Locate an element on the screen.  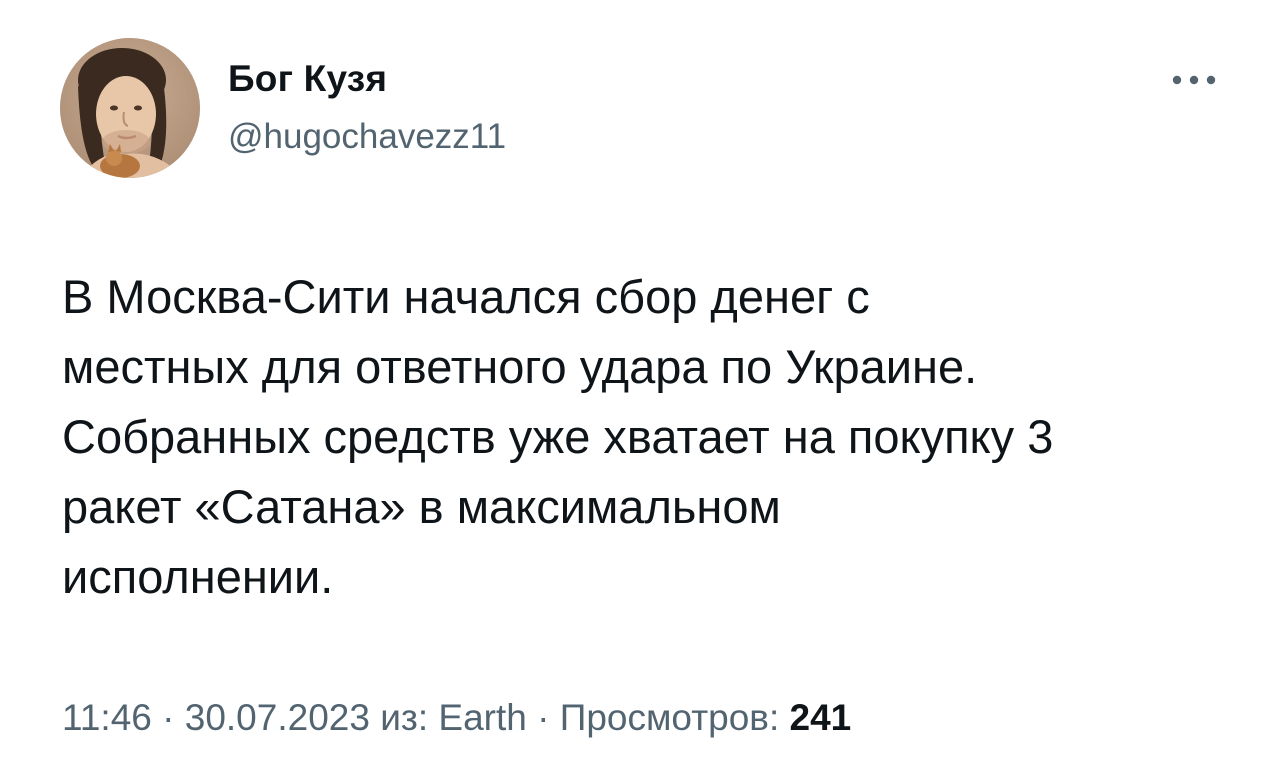
views-label: Просмотров: is located at coordinates (674, 717).